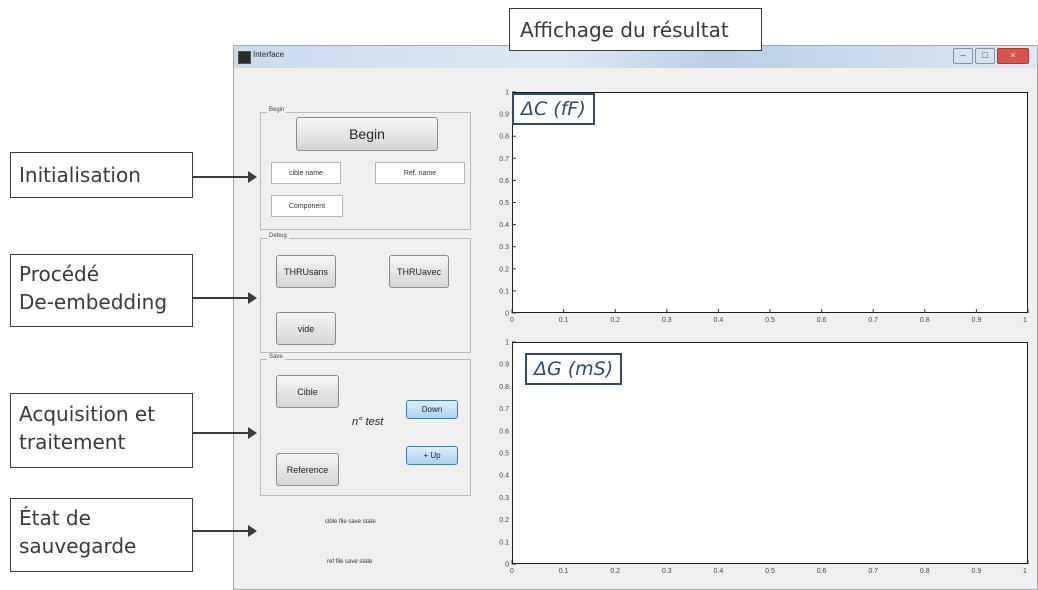  I want to click on delta-c-label: ΔC (fF), so click(553, 109).